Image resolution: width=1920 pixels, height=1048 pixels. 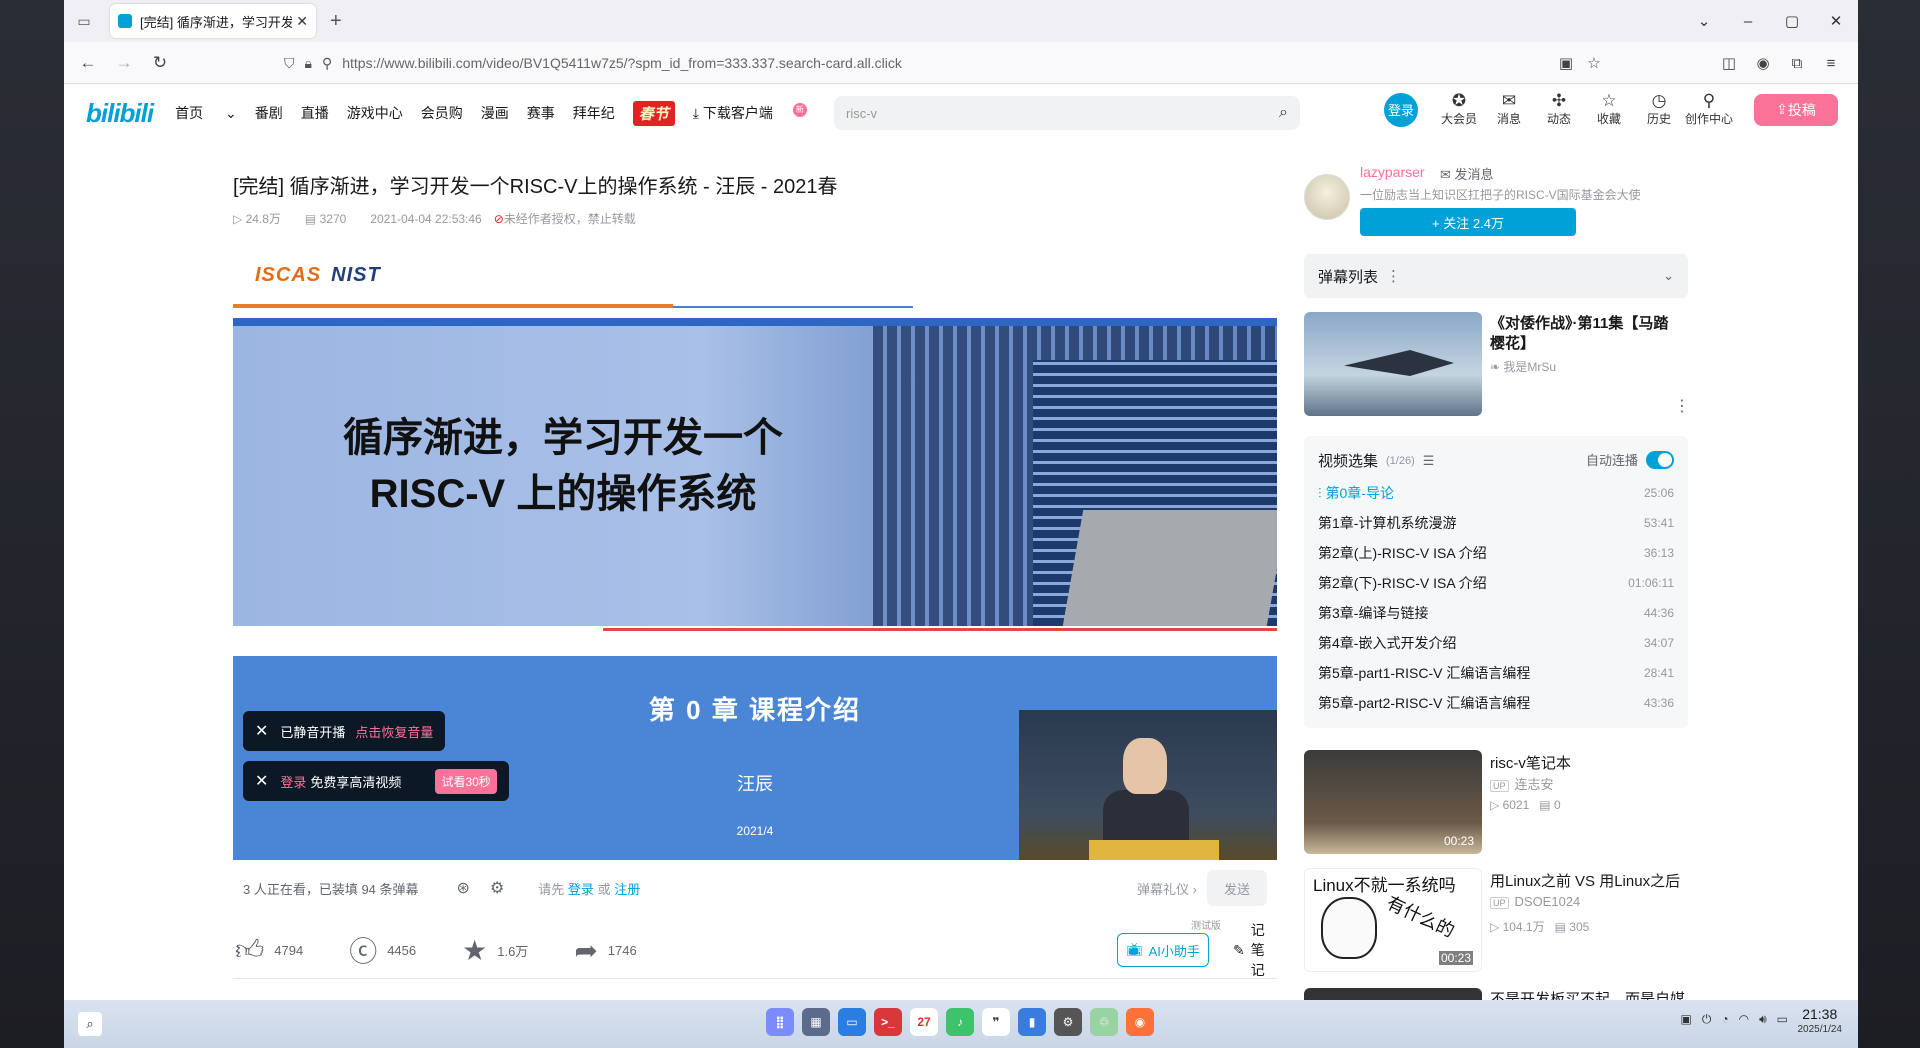 What do you see at coordinates (1509, 109) in the screenshot?
I see `user-message: ✉ 消息` at bounding box center [1509, 109].